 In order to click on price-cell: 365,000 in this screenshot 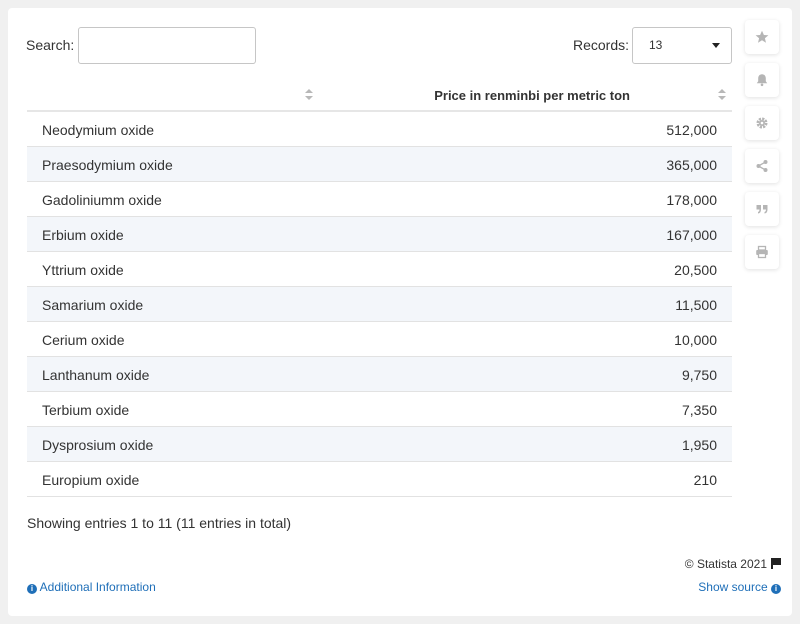, I will do `click(691, 165)`.